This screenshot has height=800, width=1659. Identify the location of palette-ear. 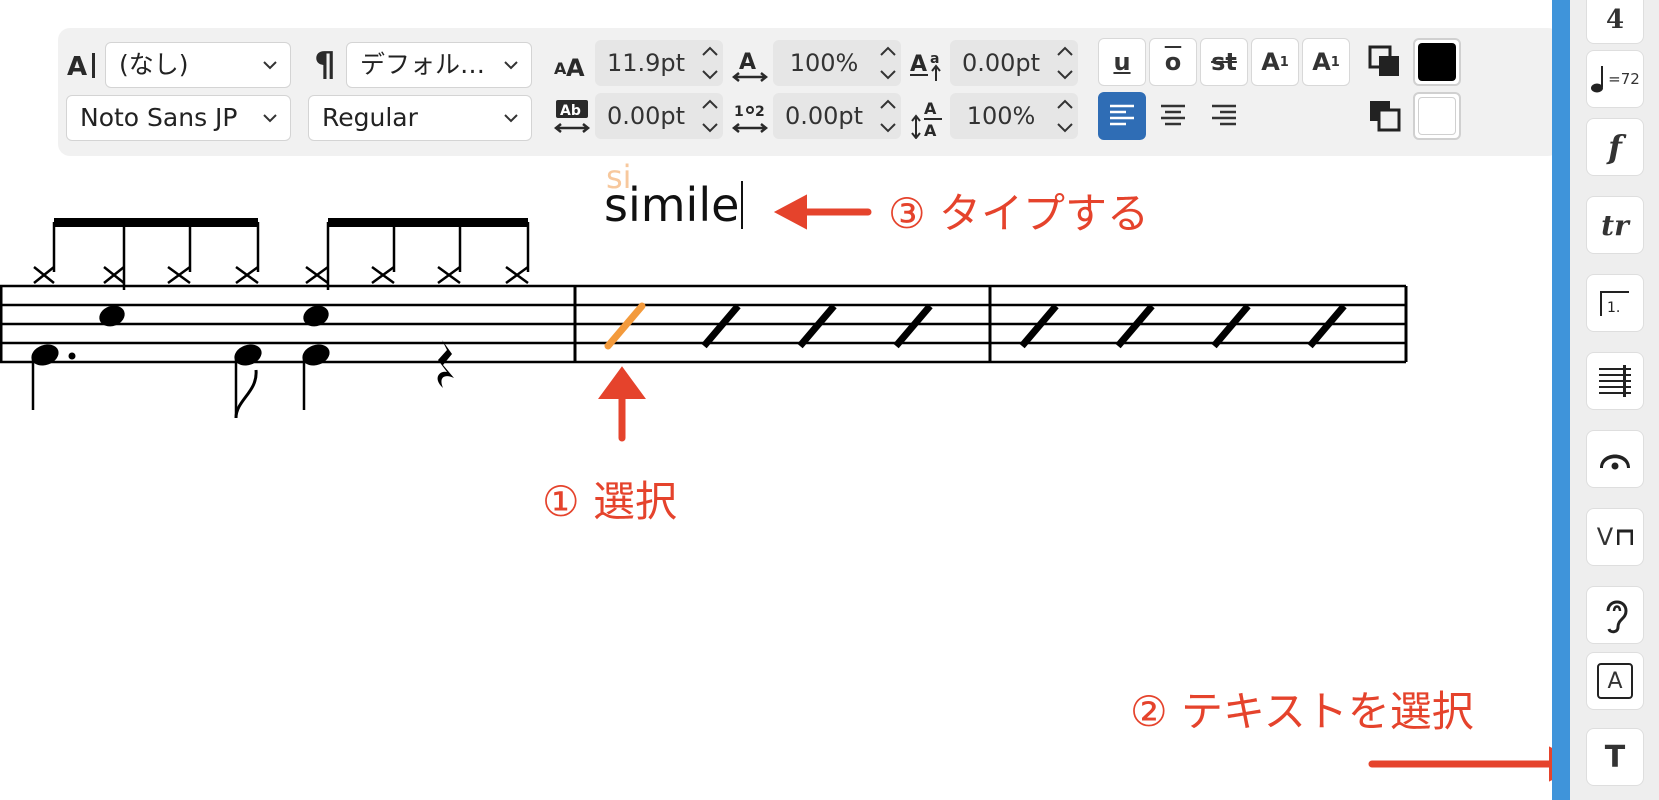
(1615, 615).